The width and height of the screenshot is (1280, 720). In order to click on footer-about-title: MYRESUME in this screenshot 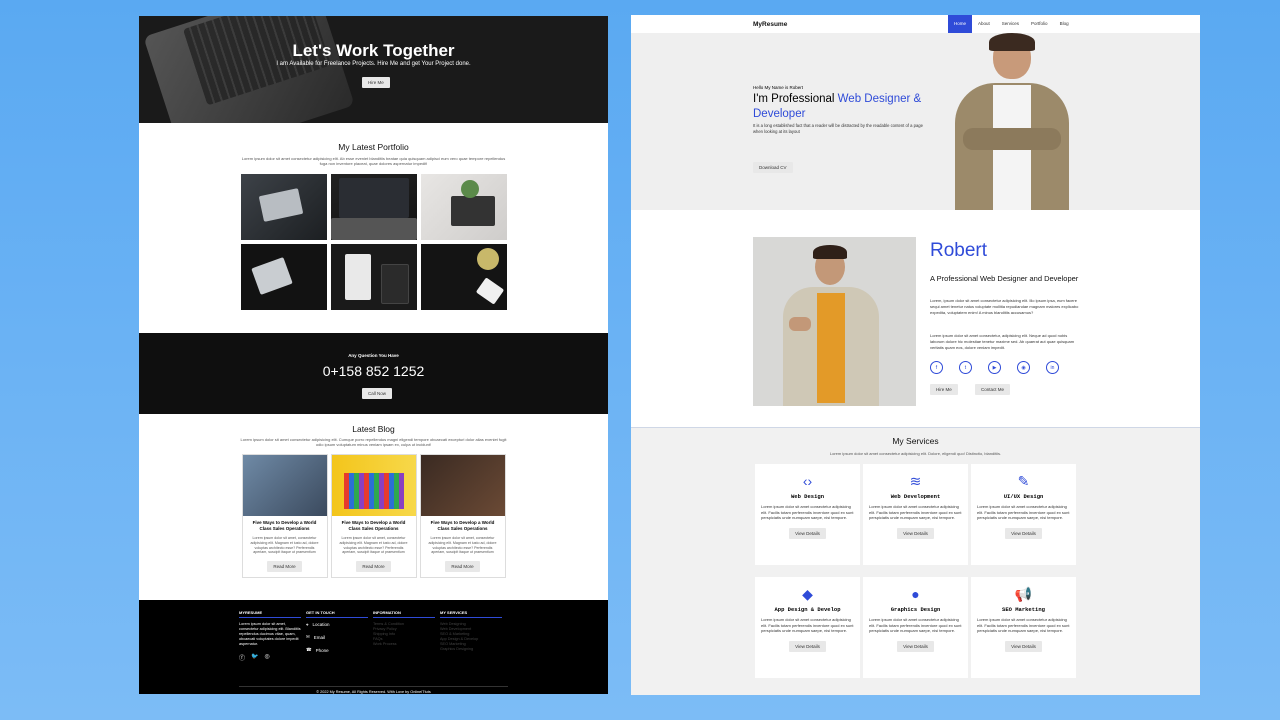, I will do `click(270, 614)`.